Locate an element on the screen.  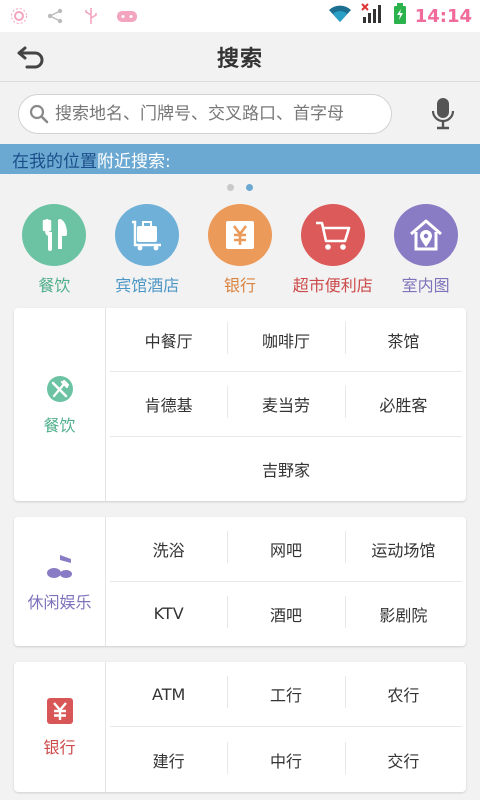
clock: 14:14 is located at coordinates (443, 16).